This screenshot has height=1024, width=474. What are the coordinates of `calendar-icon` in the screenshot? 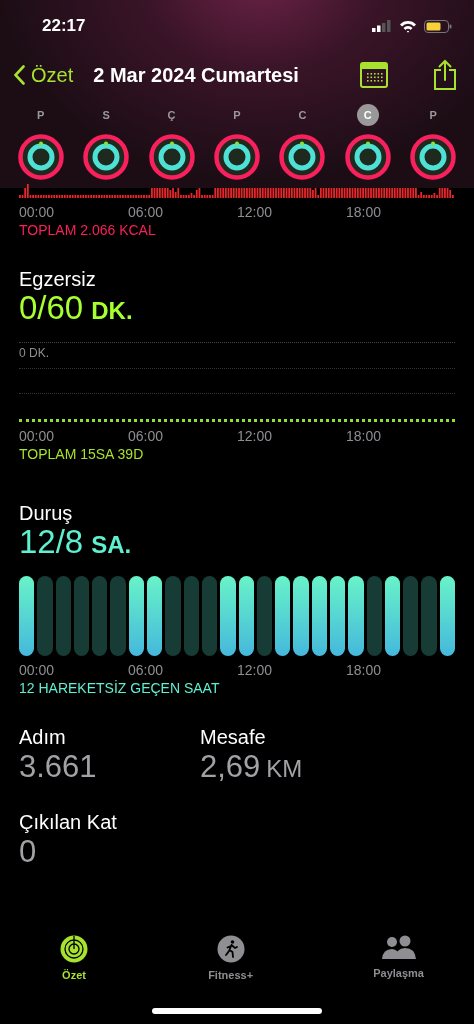 It's located at (374, 75).